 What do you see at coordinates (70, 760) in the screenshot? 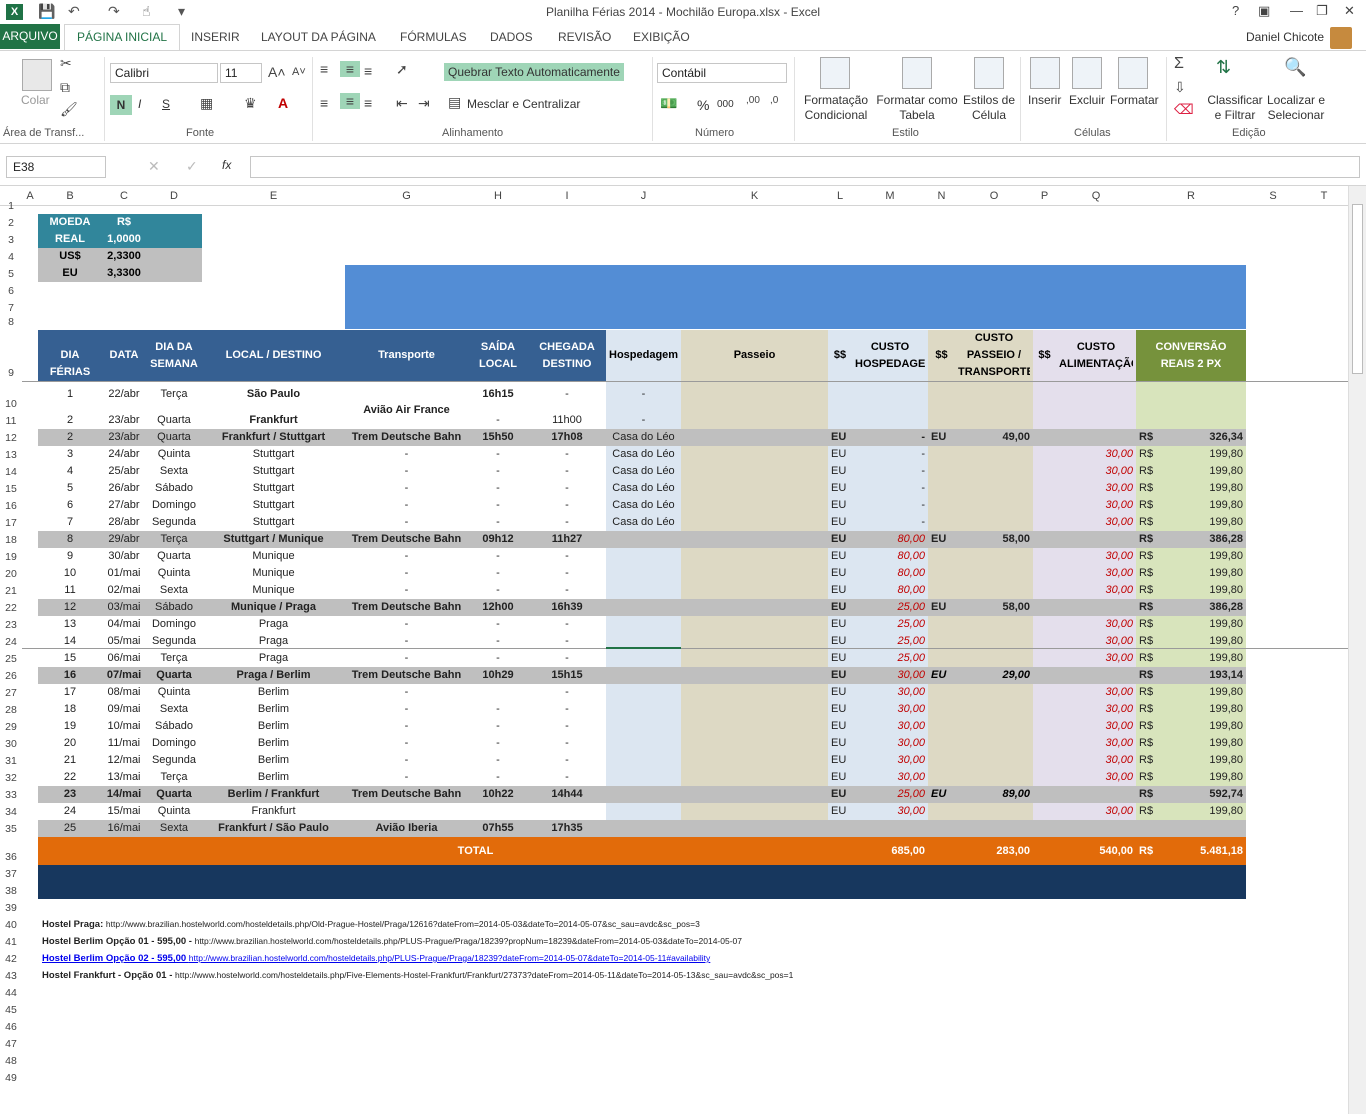
I see `cell-dia: 21` at bounding box center [70, 760].